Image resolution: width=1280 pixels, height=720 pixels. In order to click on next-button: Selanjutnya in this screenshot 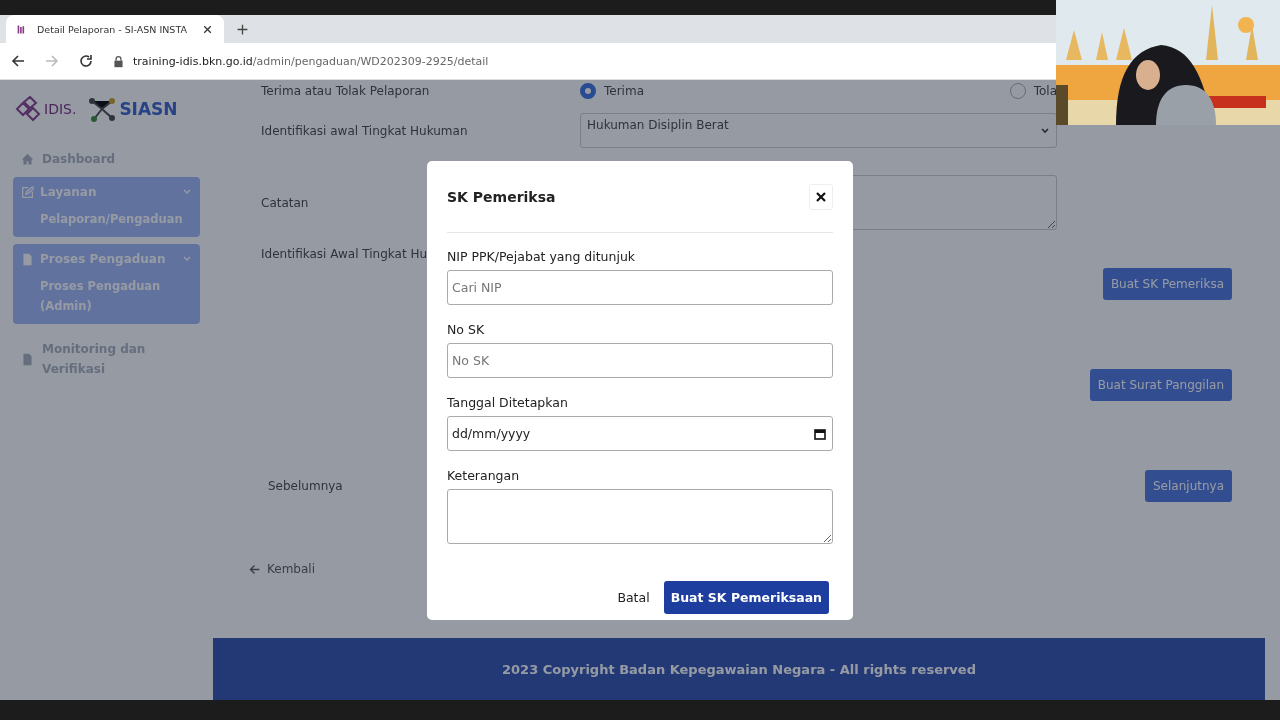, I will do `click(1188, 486)`.